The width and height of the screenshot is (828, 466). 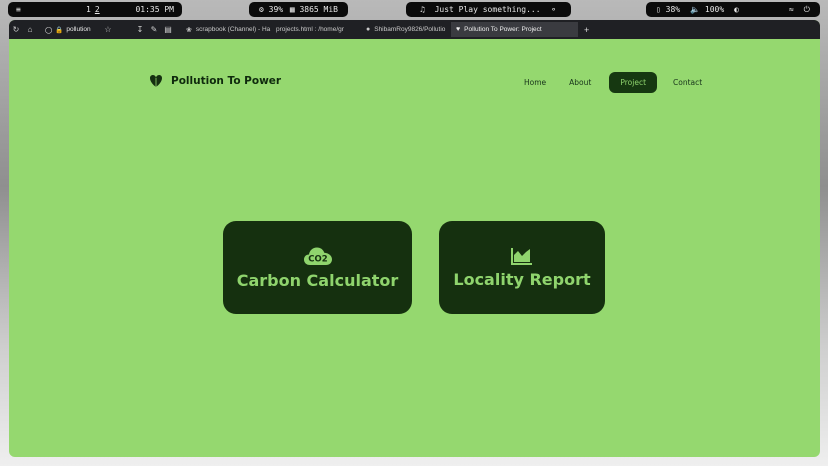 I want to click on workspace-list: 12, so click(x=95, y=9).